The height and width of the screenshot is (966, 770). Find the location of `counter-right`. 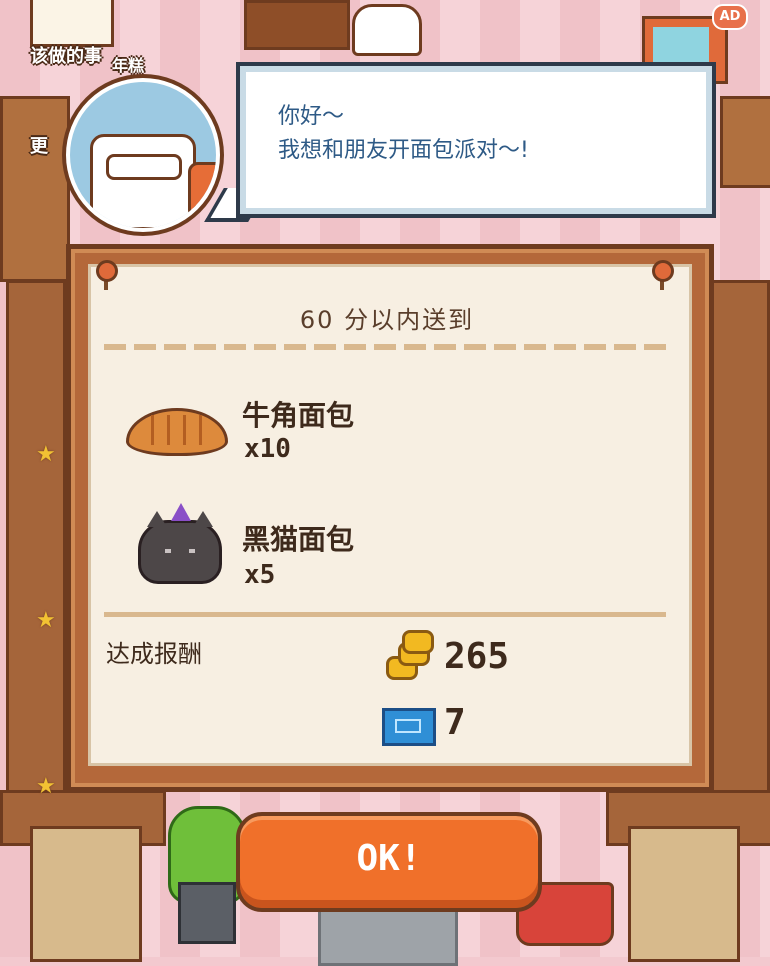

counter-right is located at coordinates (745, 142).